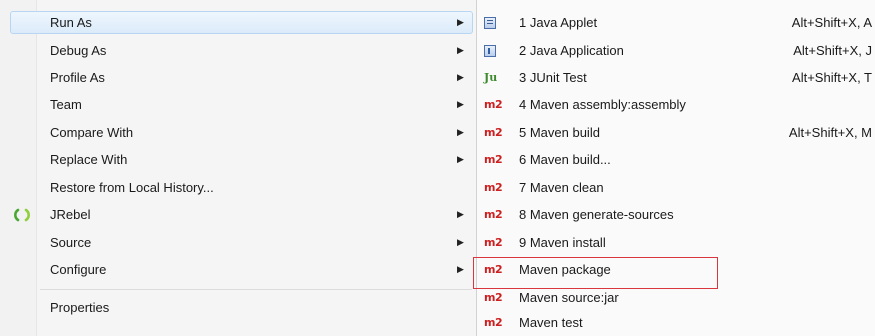 The image size is (875, 336). I want to click on submenu-item-maven-generate-sources: m2 8 Maven generate-sources, so click(676, 214).